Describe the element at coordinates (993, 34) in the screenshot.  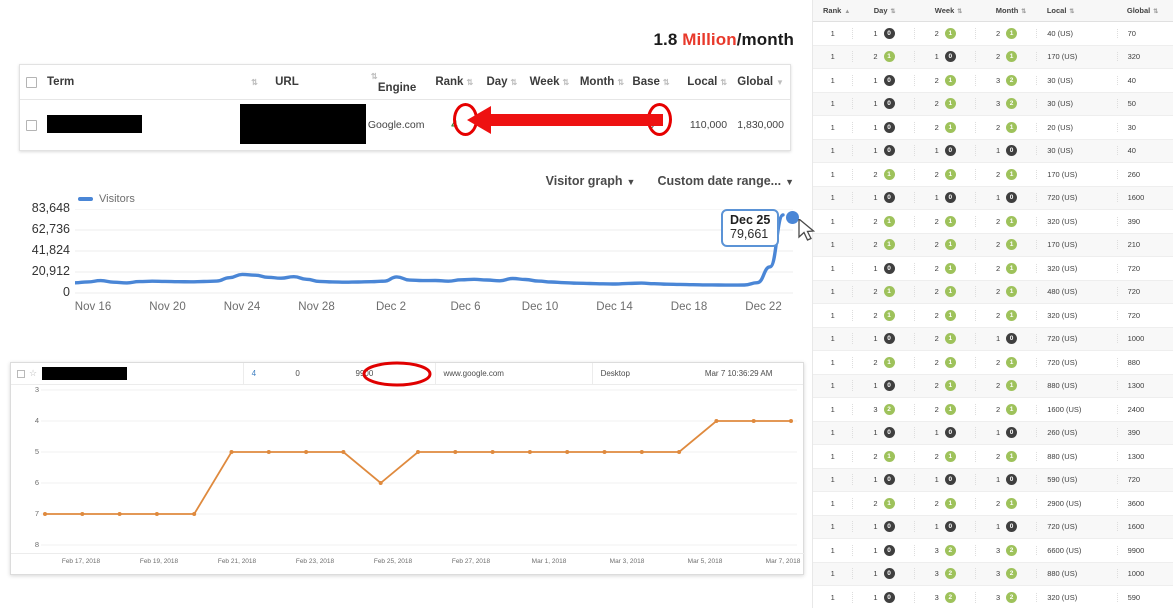
I see `table-row: 1 1 0 2 1 2 1 40 (US) 70` at that location.